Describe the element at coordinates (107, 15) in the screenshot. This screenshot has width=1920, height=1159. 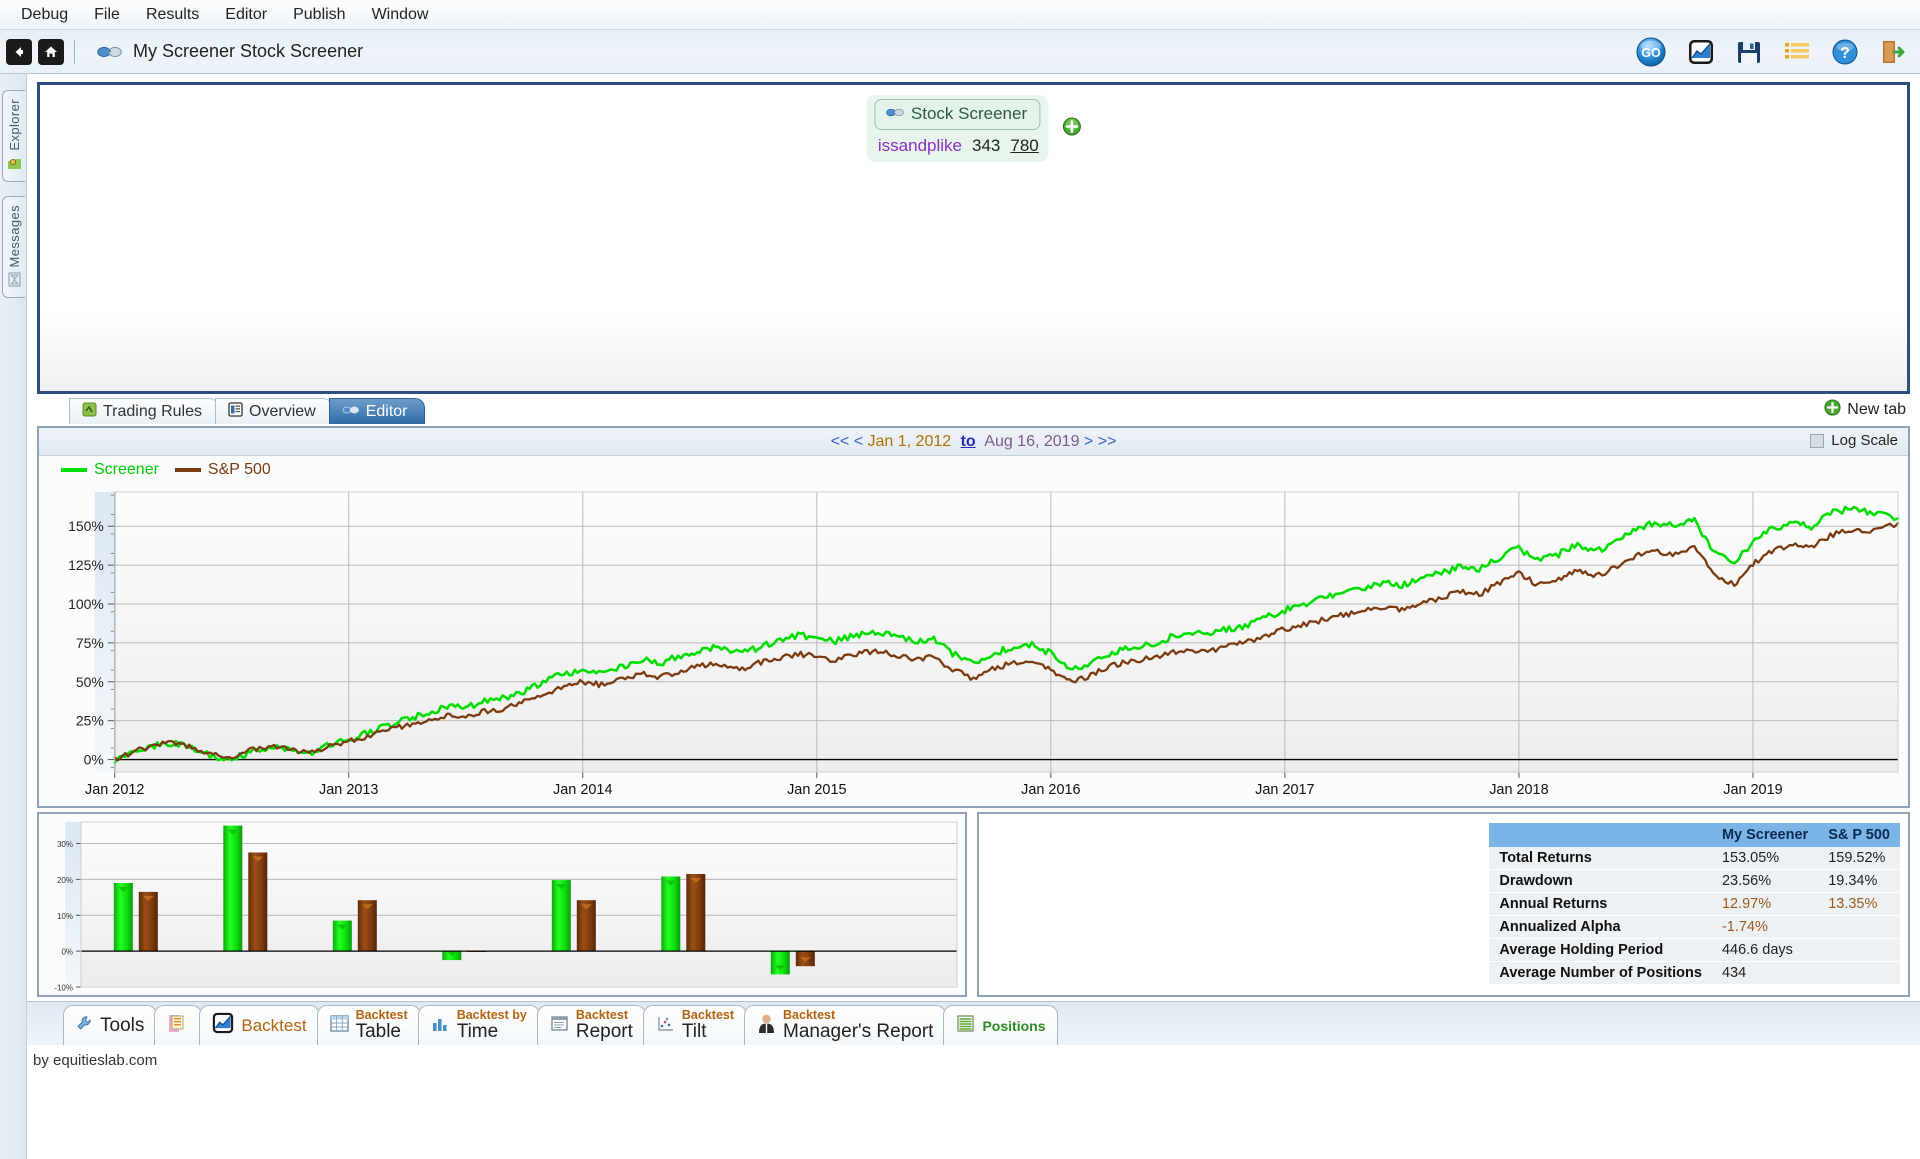
I see `menu-item-file: File` at that location.